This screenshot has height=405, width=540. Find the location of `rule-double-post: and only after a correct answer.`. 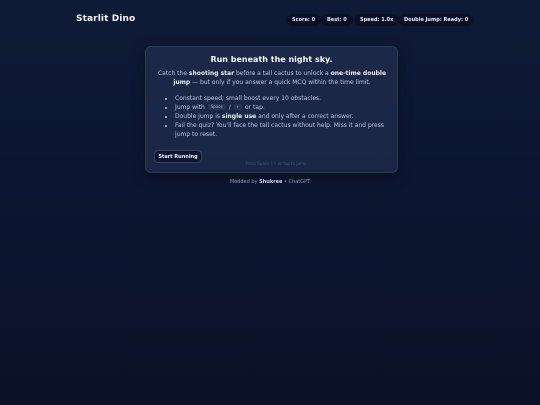

rule-double-post: and only after a correct answer. is located at coordinates (305, 116).